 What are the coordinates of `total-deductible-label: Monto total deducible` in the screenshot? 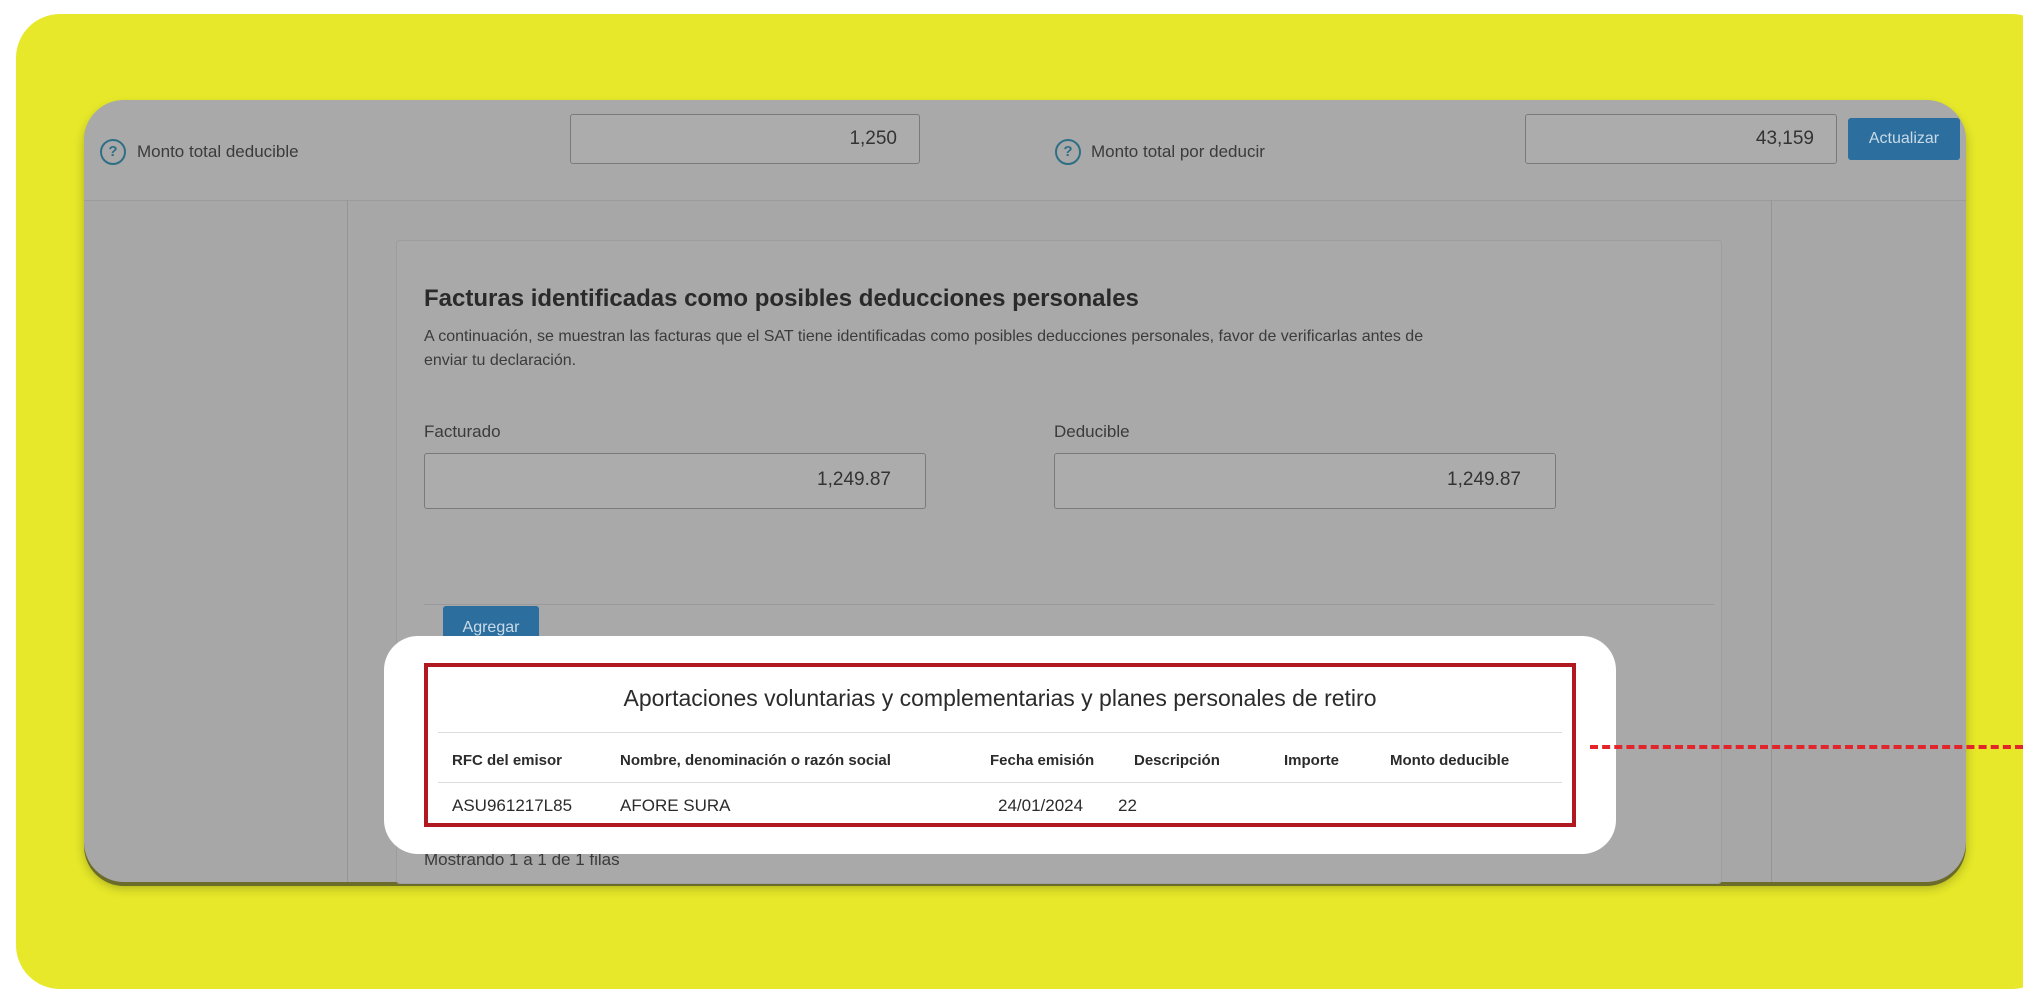 It's located at (218, 151).